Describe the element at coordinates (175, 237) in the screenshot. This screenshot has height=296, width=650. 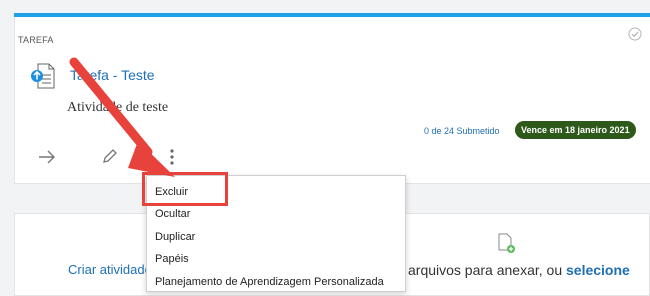
I see `menu-item-duplicate: Duplicar` at that location.